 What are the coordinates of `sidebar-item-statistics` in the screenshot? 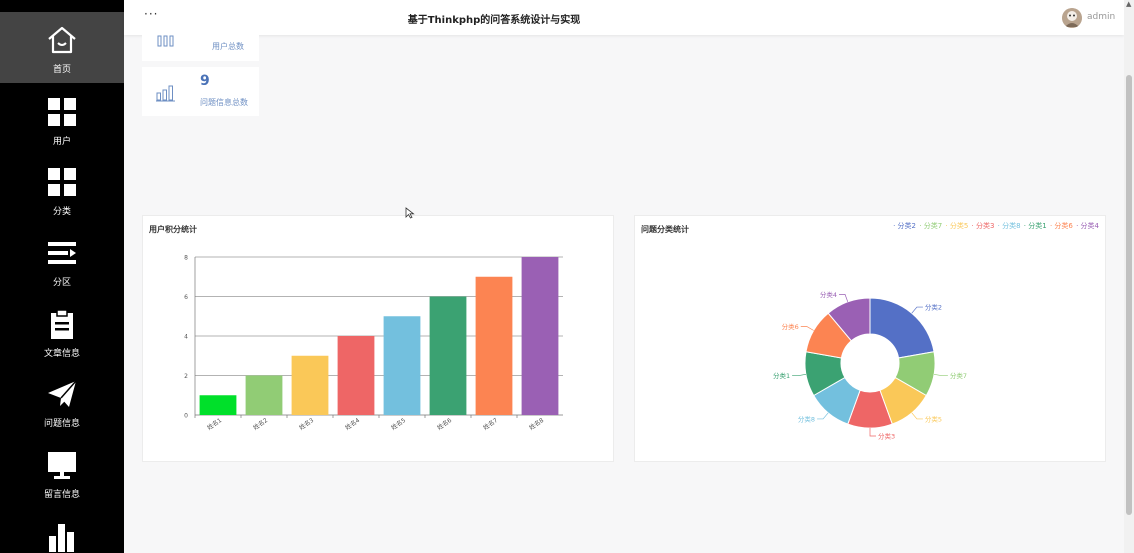 It's located at (62, 530).